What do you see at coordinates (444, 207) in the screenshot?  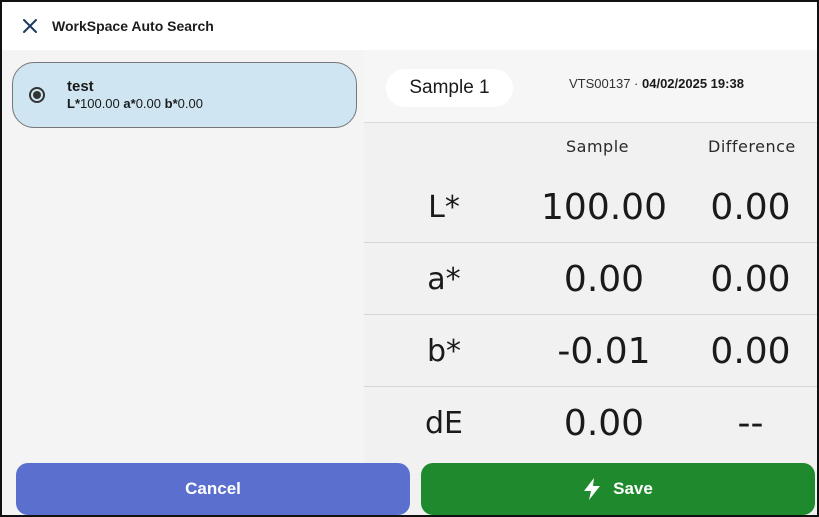 I see `row-label: L*` at bounding box center [444, 207].